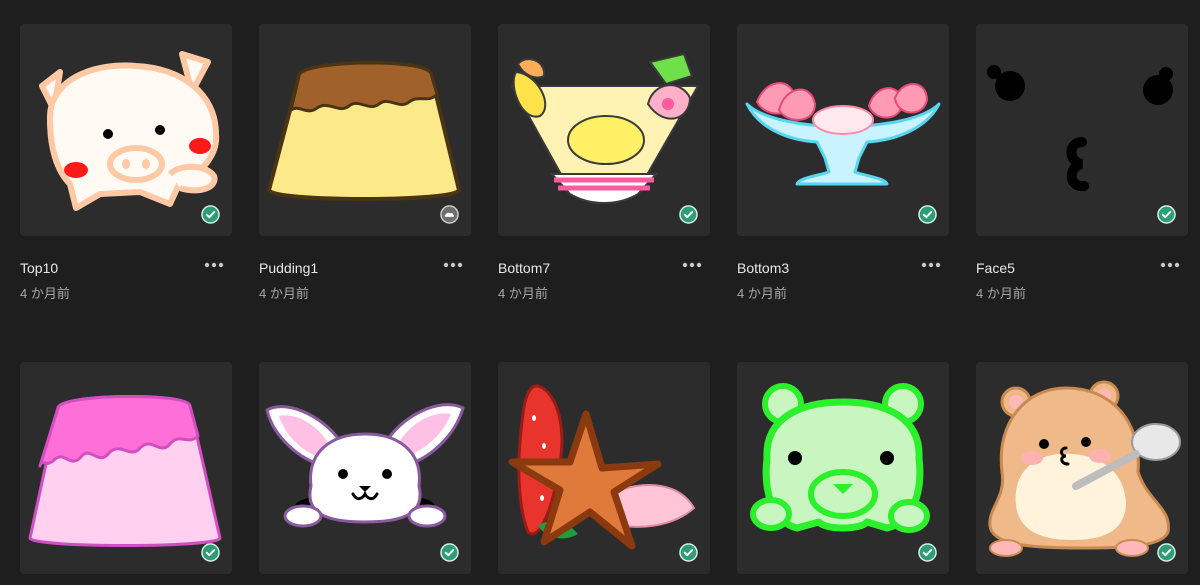 The width and height of the screenshot is (1200, 585). What do you see at coordinates (763, 268) in the screenshot?
I see `asset-title: Bottom3` at bounding box center [763, 268].